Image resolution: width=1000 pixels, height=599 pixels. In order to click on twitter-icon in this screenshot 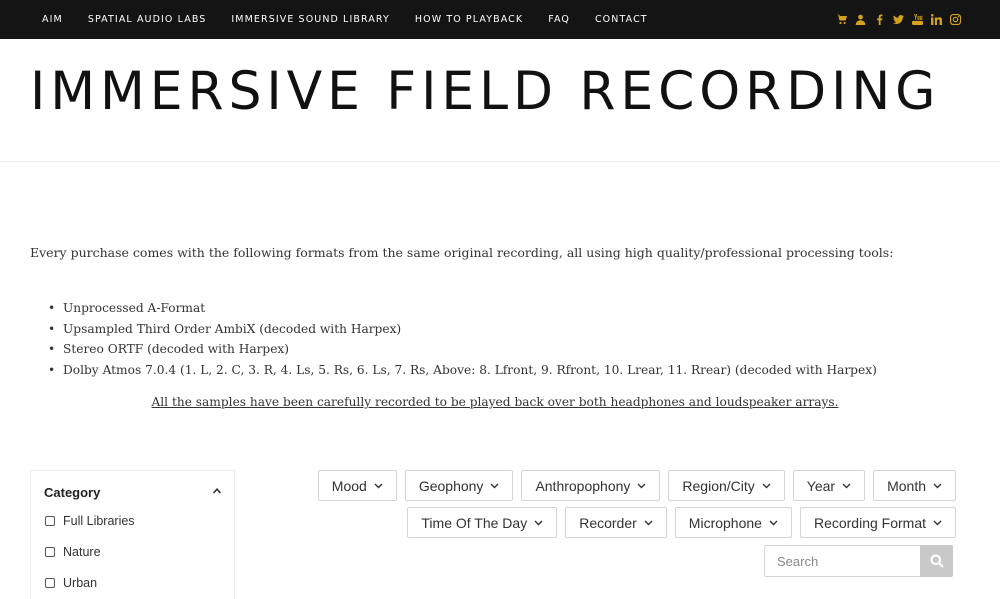, I will do `click(898, 19)`.